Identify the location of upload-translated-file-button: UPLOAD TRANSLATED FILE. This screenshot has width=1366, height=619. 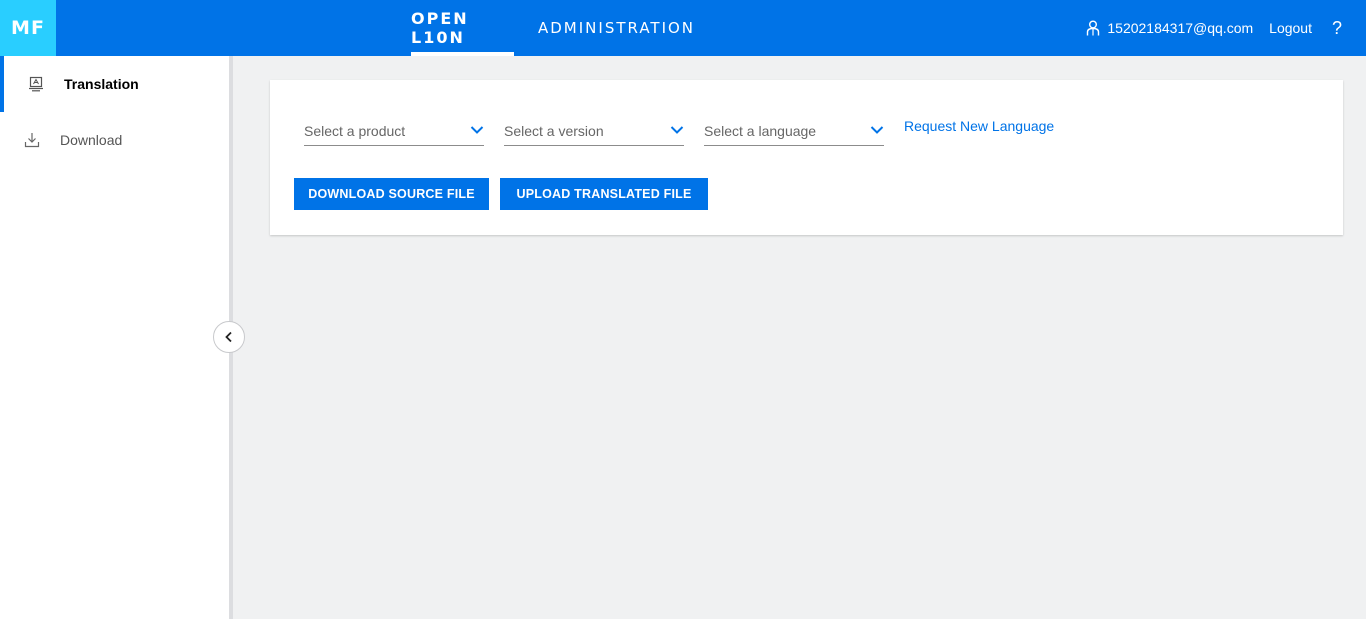
(604, 194).